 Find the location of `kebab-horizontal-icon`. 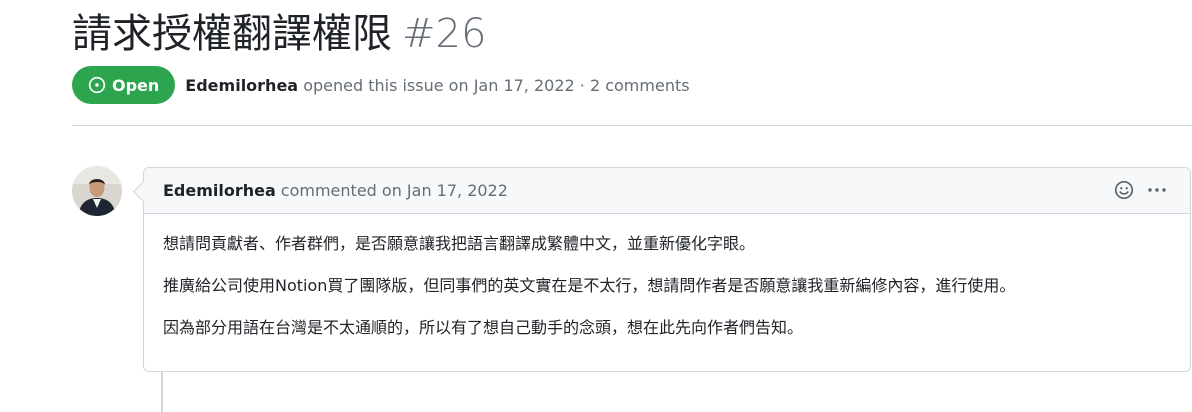

kebab-horizontal-icon is located at coordinates (1157, 192).